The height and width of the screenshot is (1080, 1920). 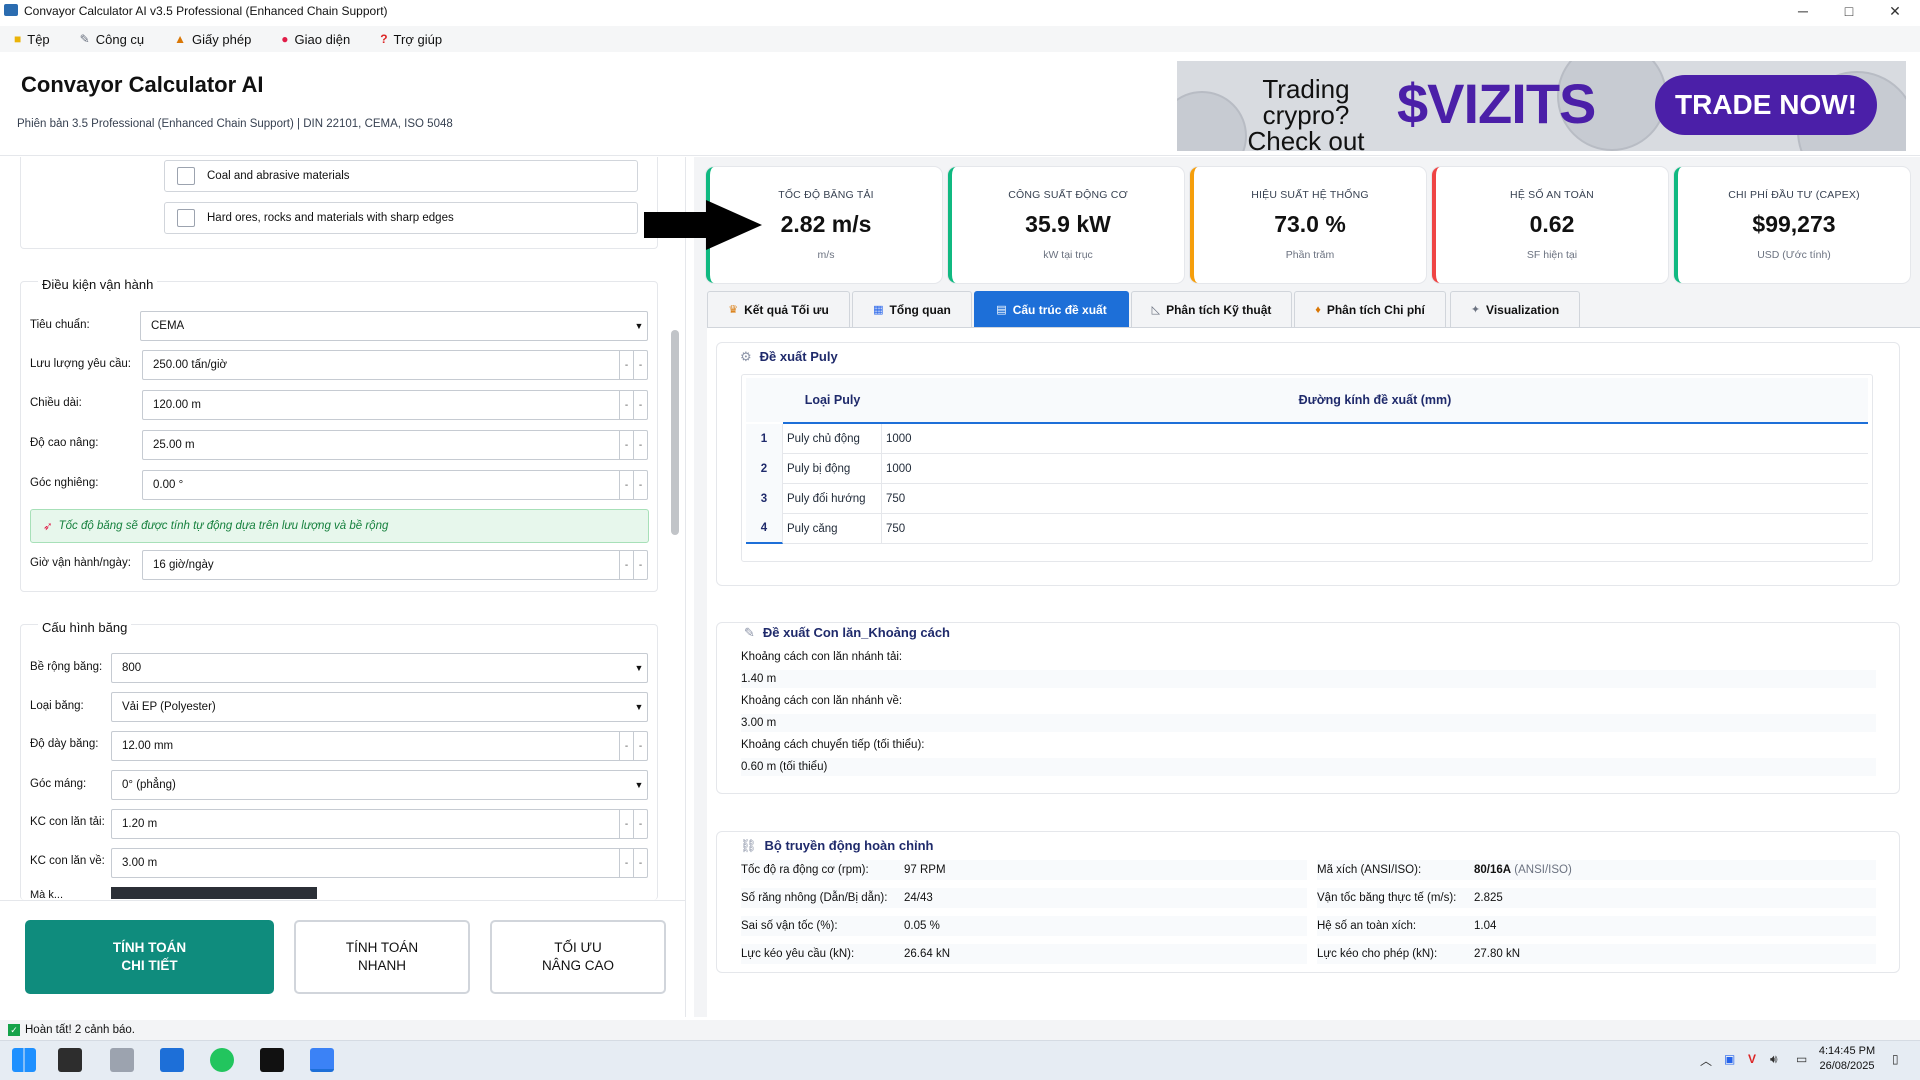 What do you see at coordinates (1515, 309) in the screenshot?
I see `tab-visualization: ✦ Visualization` at bounding box center [1515, 309].